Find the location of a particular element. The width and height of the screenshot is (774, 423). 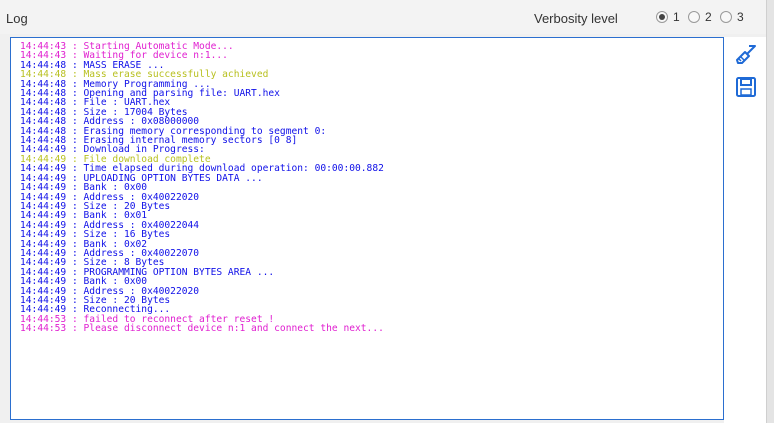

clear-log-button is located at coordinates (746, 55).